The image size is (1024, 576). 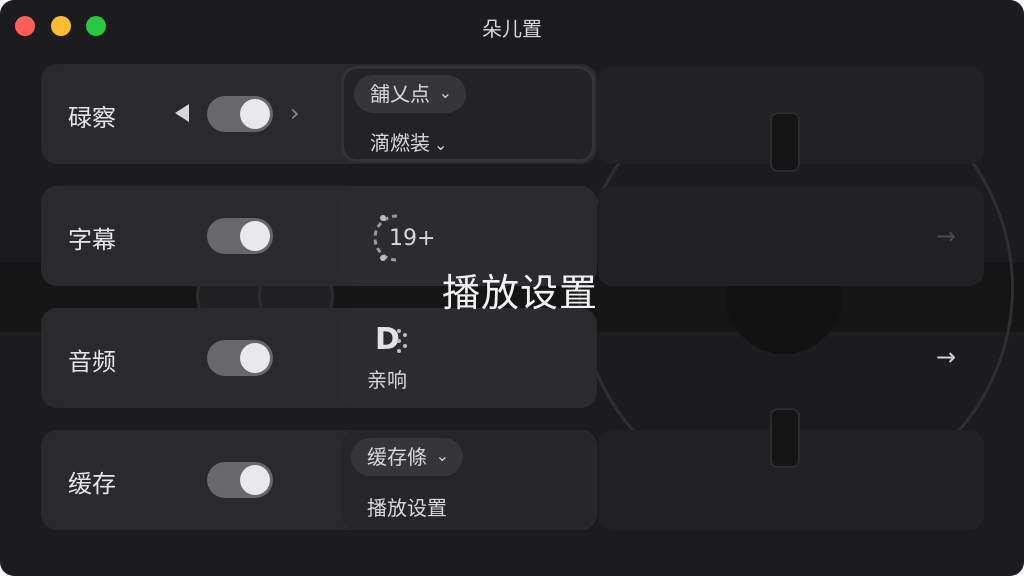 I want to click on cache-dropdown: 缓存條 ⌄, so click(x=407, y=457).